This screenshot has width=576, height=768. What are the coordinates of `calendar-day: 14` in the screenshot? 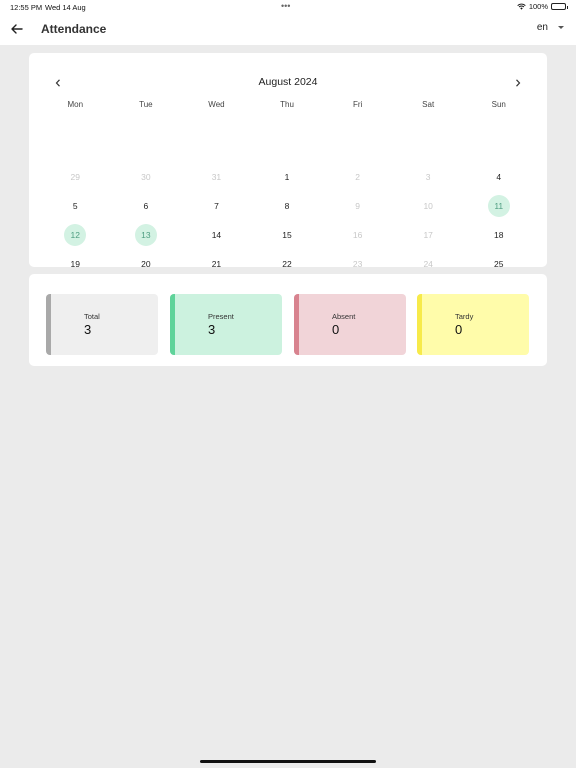 It's located at (216, 235).